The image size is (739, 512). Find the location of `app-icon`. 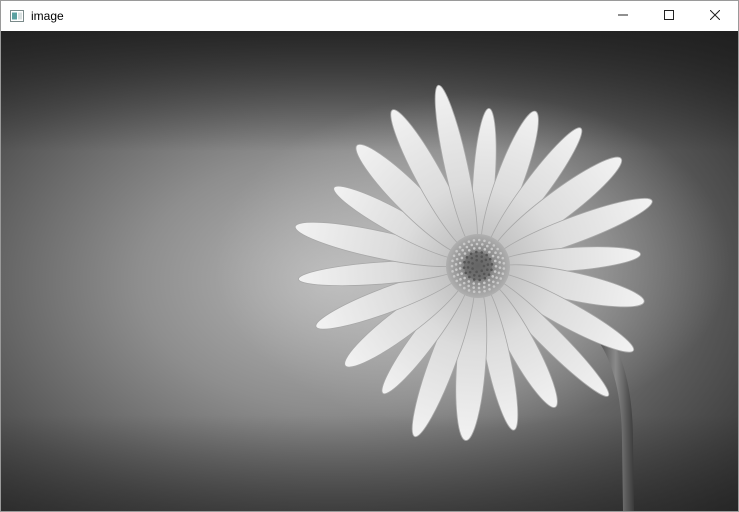

app-icon is located at coordinates (17, 16).